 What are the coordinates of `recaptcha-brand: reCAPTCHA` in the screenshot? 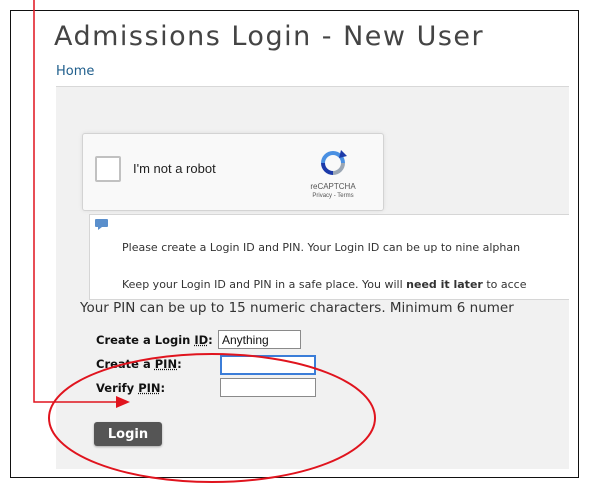 It's located at (333, 186).